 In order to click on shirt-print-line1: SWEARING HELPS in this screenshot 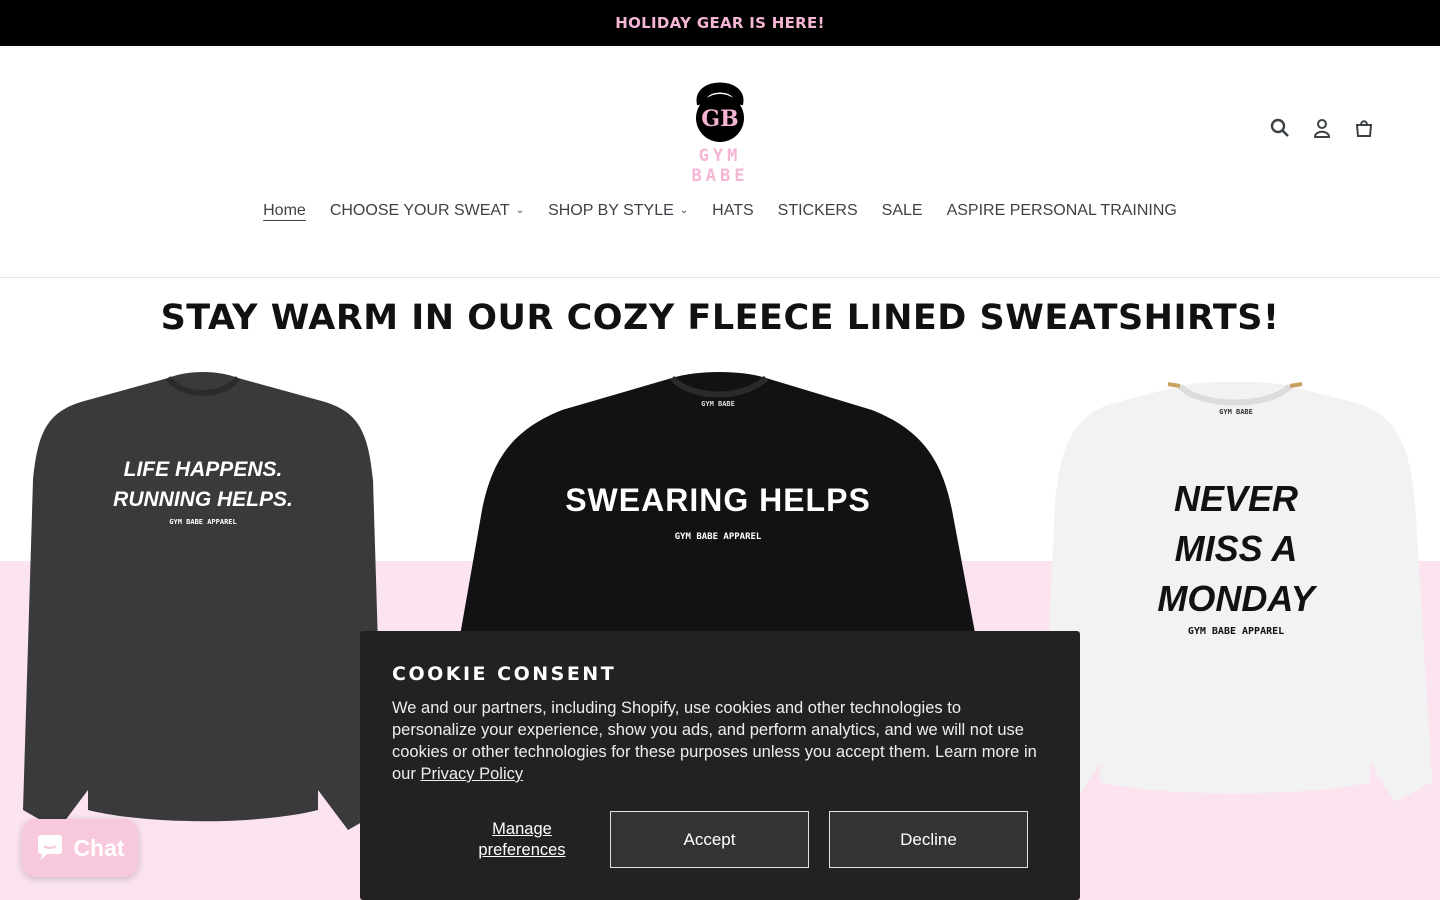, I will do `click(718, 500)`.